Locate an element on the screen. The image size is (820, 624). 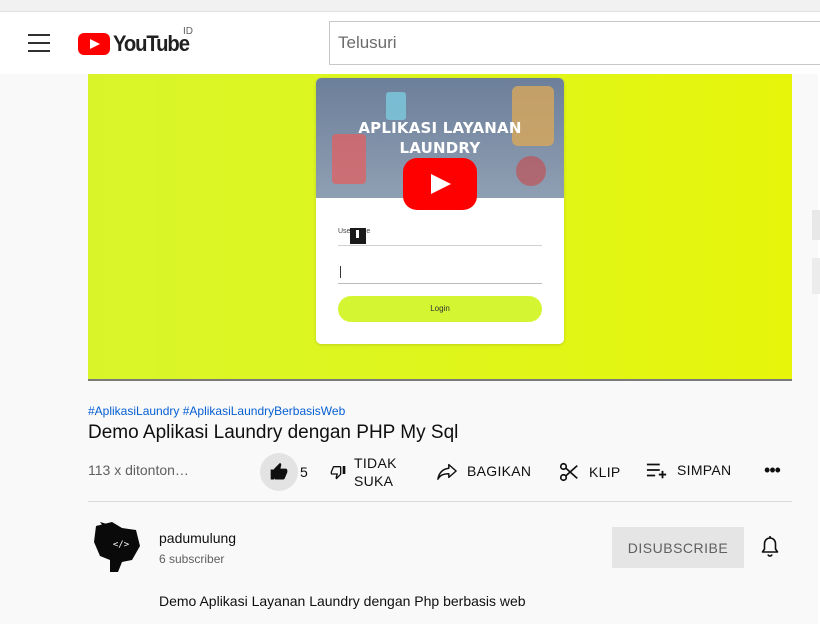
unsubscribe-button: DISUBSCRIBE is located at coordinates (678, 547).